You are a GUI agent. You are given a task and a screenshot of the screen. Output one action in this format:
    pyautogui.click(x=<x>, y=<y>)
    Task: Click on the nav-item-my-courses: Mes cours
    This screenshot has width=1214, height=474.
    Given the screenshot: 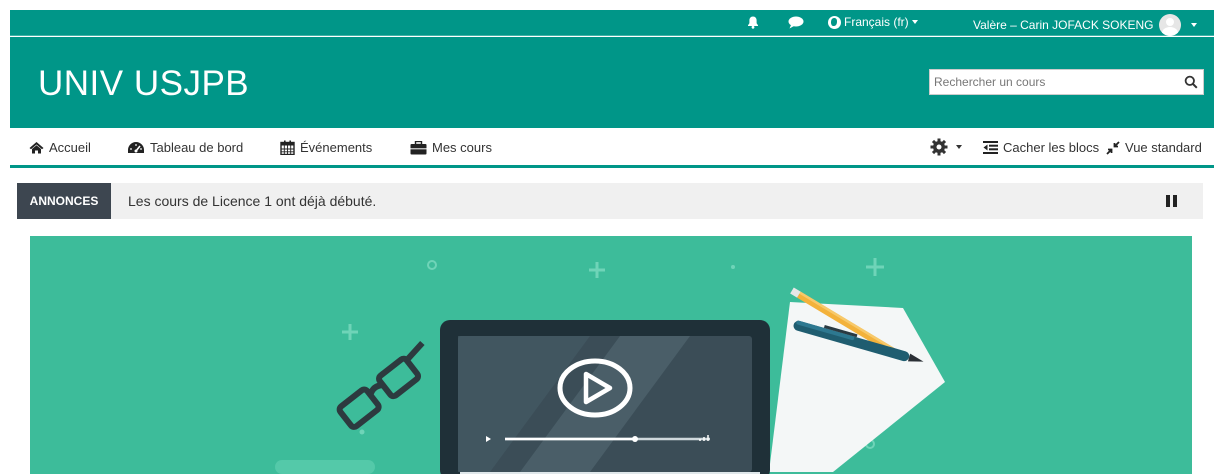 What is the action you would take?
    pyautogui.click(x=451, y=147)
    